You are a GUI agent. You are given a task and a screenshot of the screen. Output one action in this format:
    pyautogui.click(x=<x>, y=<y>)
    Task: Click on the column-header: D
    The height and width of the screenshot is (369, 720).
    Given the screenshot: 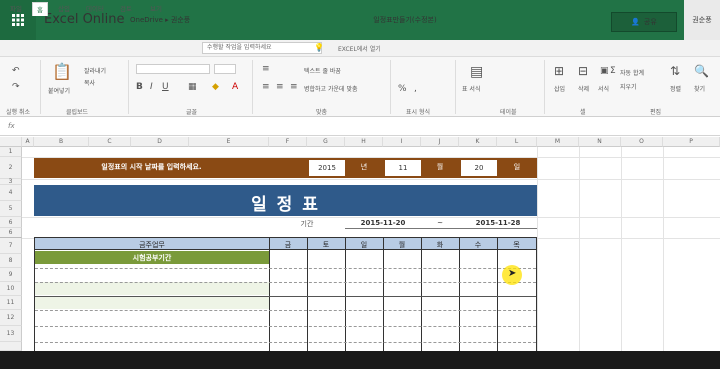 What is the action you would take?
    pyautogui.click(x=160, y=142)
    